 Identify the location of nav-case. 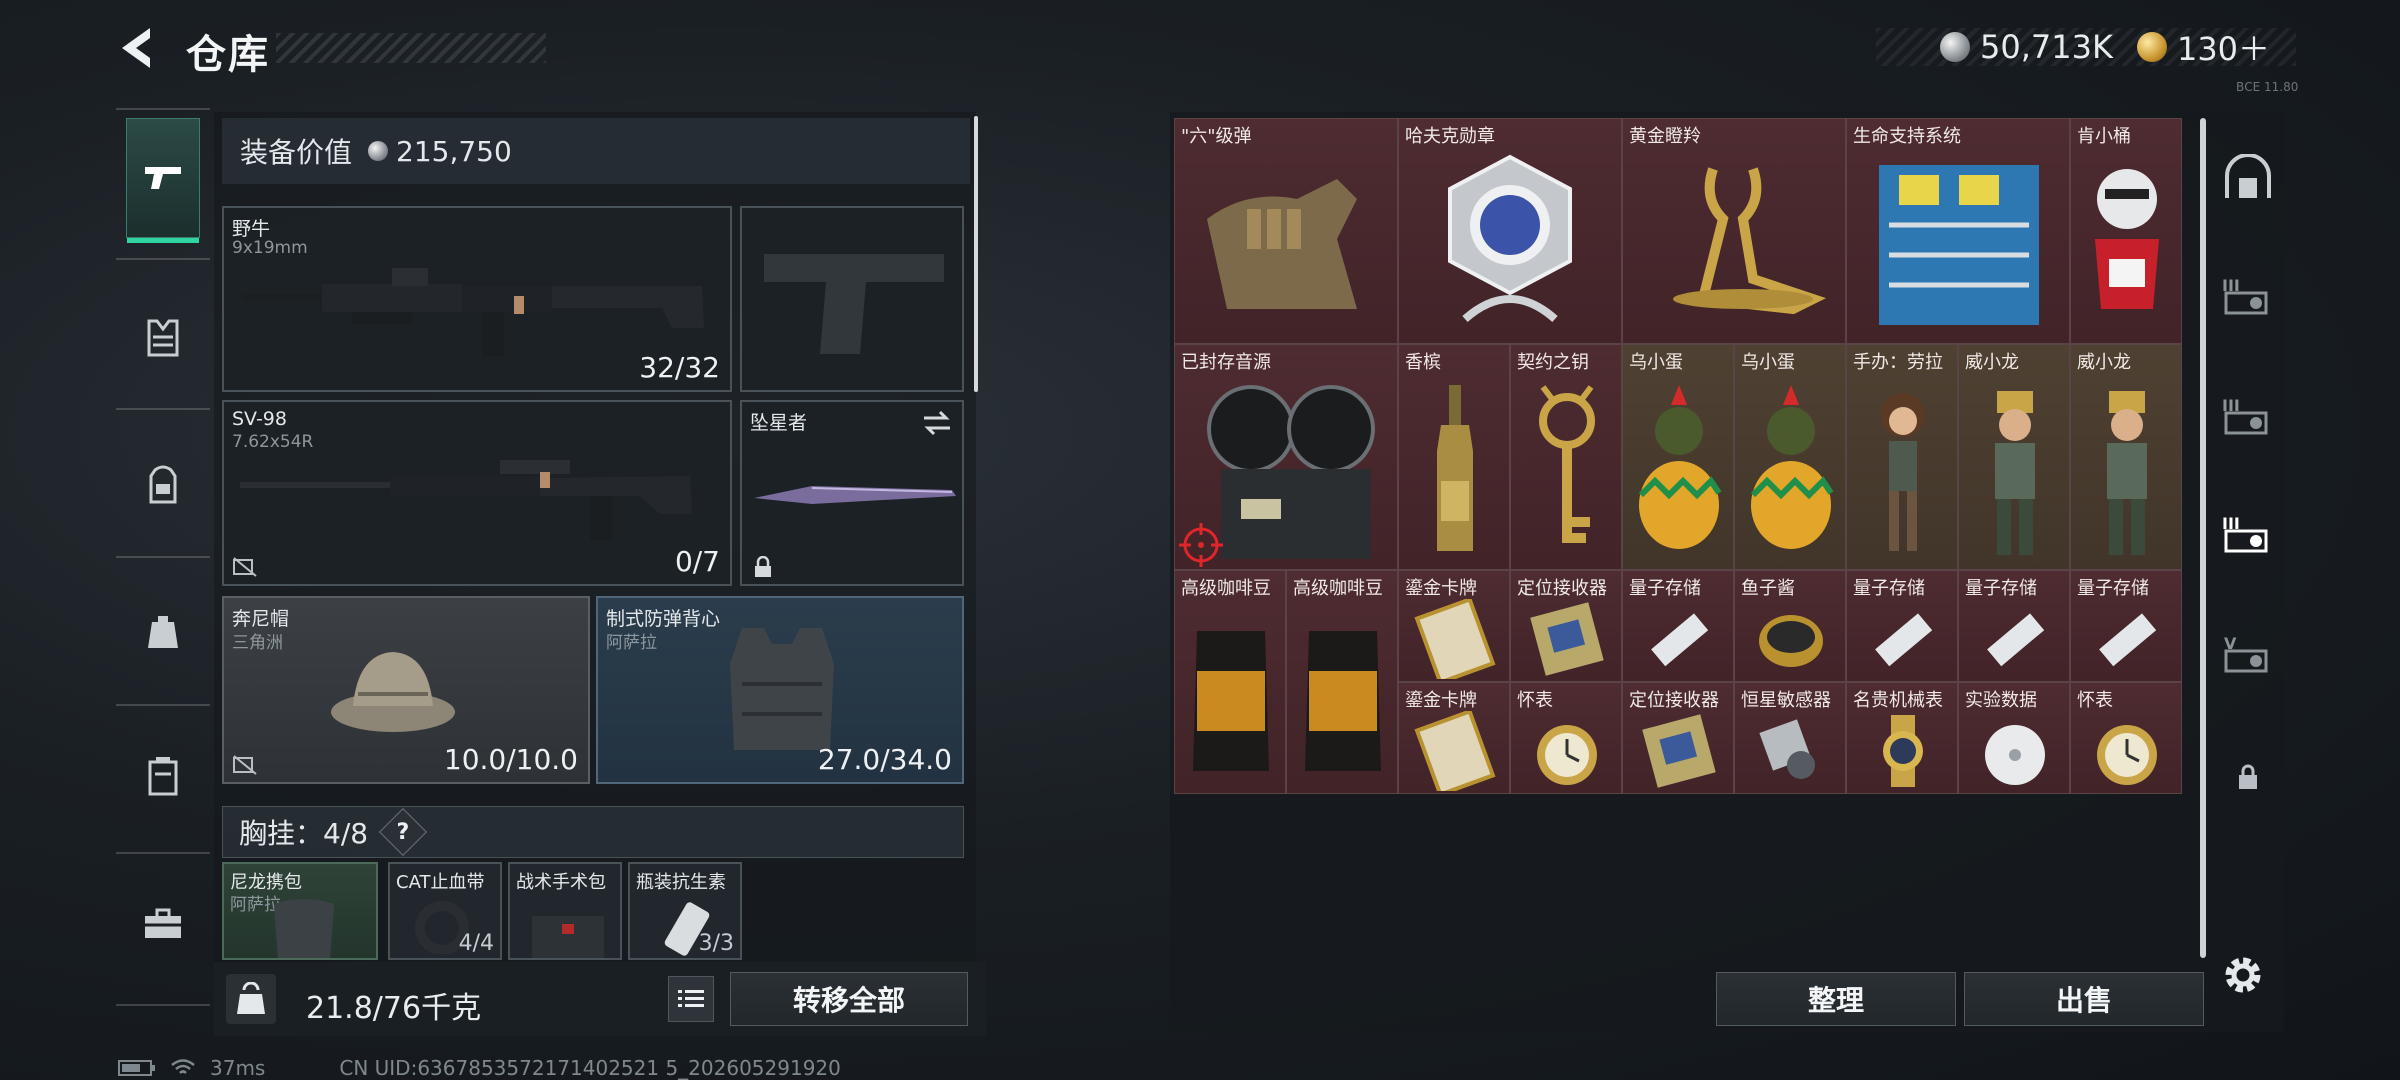
(163, 776).